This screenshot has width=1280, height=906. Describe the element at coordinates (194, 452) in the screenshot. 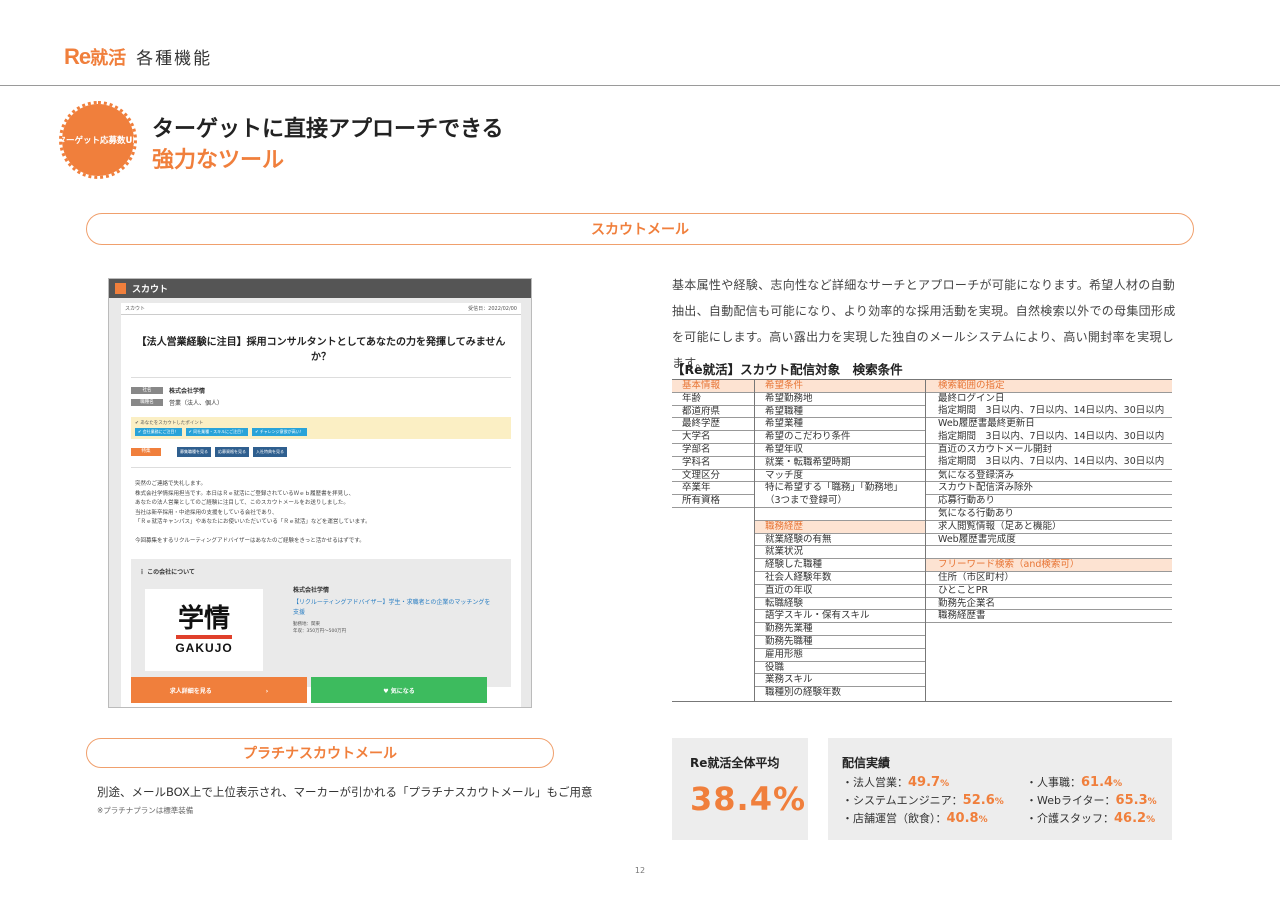

I see `mock-nav-button: 募集職種を見る` at that location.